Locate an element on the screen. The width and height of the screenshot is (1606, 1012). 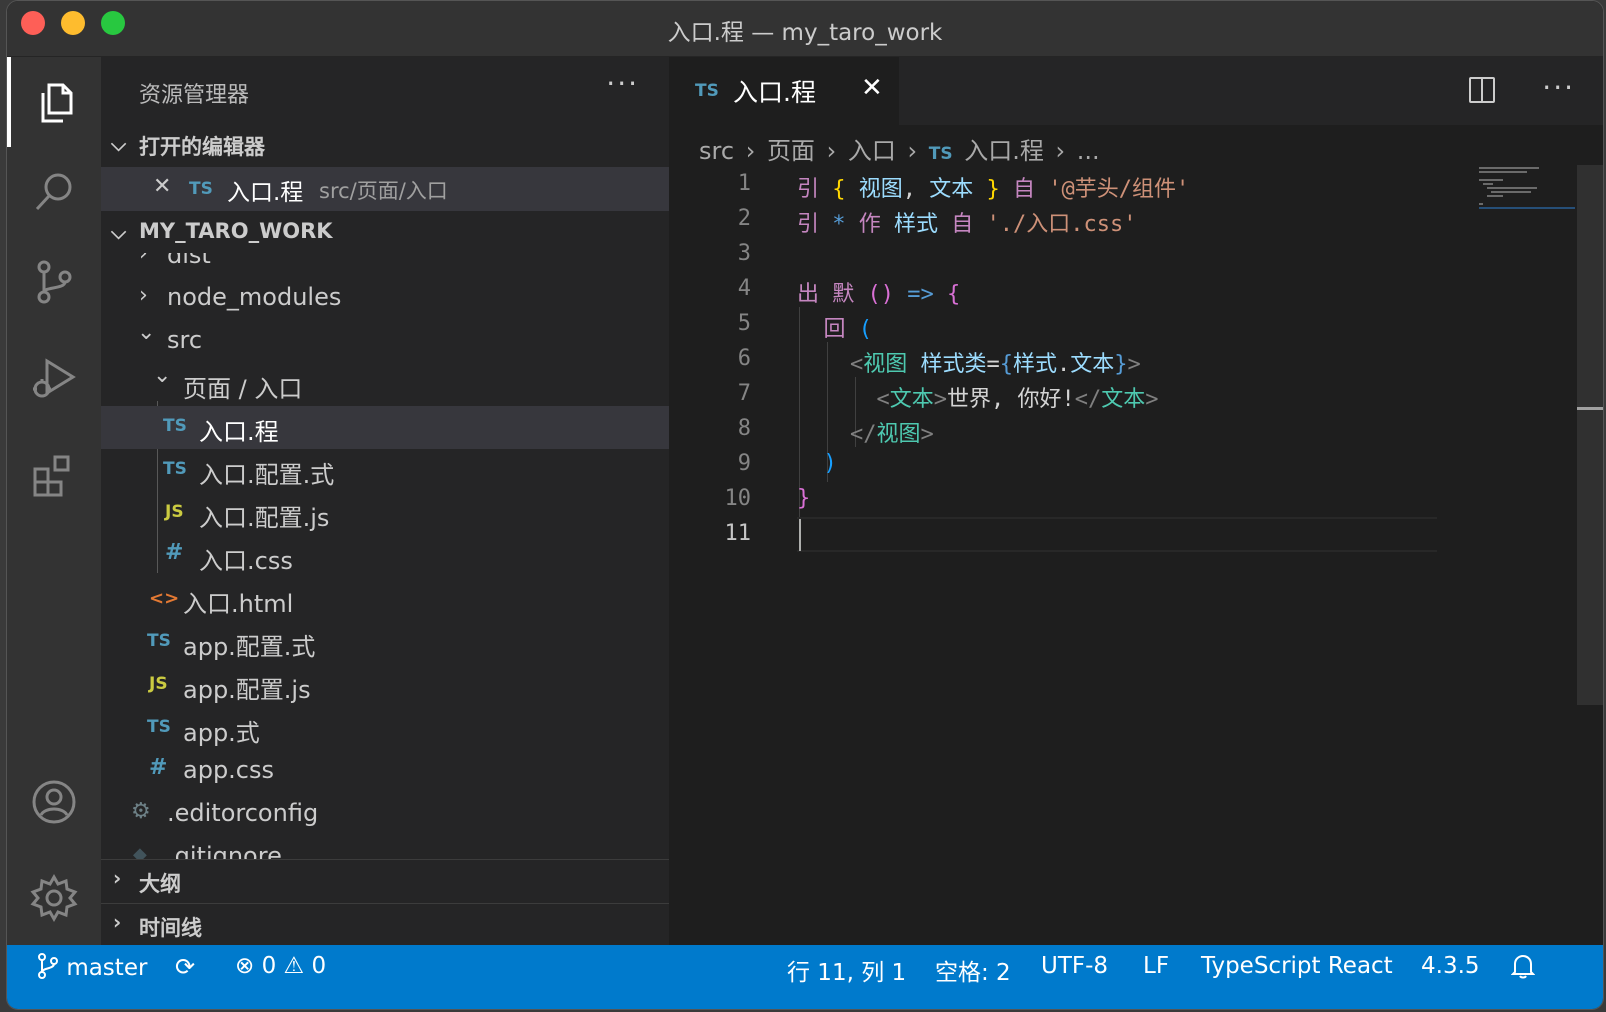
tree-item-pages-entry: ⌄ 页面 / 入口 is located at coordinates (385, 384).